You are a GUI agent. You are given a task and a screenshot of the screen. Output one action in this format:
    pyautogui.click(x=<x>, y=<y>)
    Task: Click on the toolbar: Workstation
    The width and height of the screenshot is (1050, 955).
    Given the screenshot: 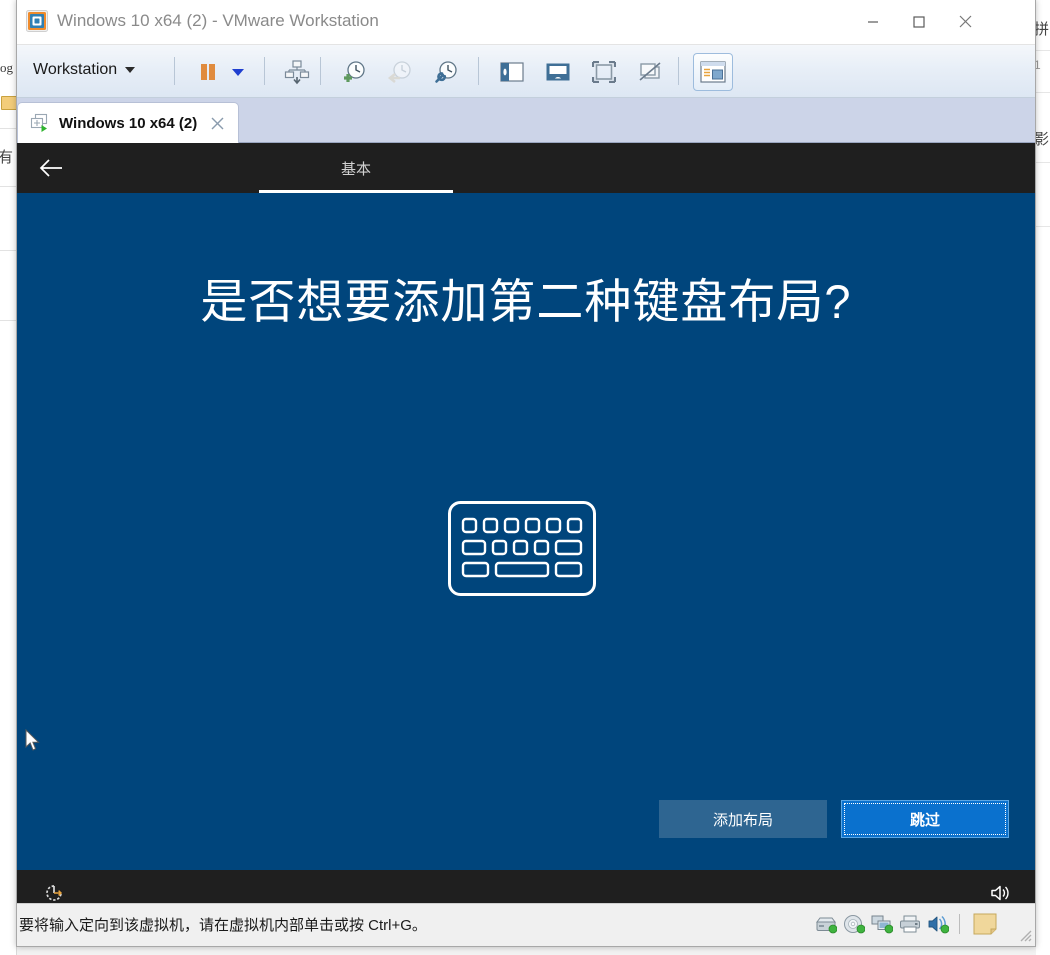 What is the action you would take?
    pyautogui.click(x=526, y=71)
    